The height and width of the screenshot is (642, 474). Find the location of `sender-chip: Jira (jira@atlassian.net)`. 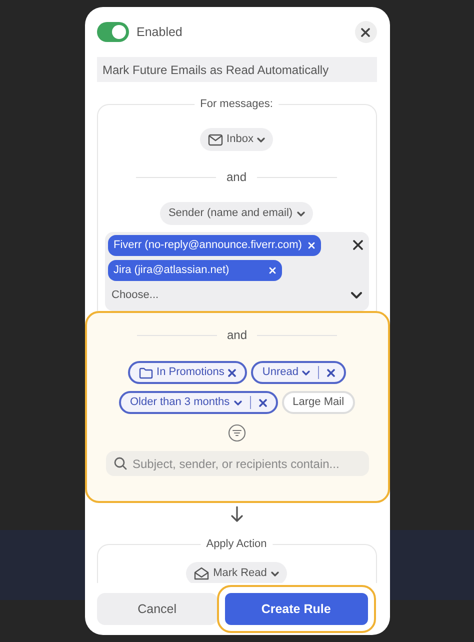

sender-chip: Jira (jira@atlassian.net) is located at coordinates (195, 270).